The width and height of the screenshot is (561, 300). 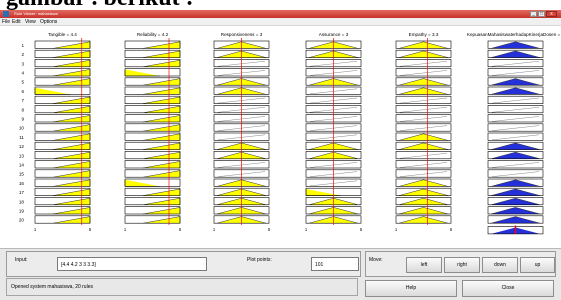 What do you see at coordinates (22, 119) in the screenshot?
I see `rule-number: 9` at bounding box center [22, 119].